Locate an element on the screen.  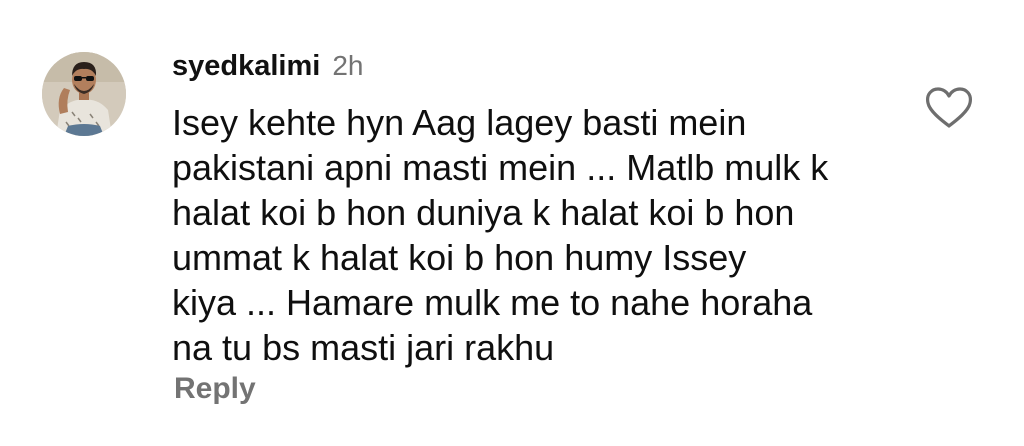
avatar is located at coordinates (84, 94).